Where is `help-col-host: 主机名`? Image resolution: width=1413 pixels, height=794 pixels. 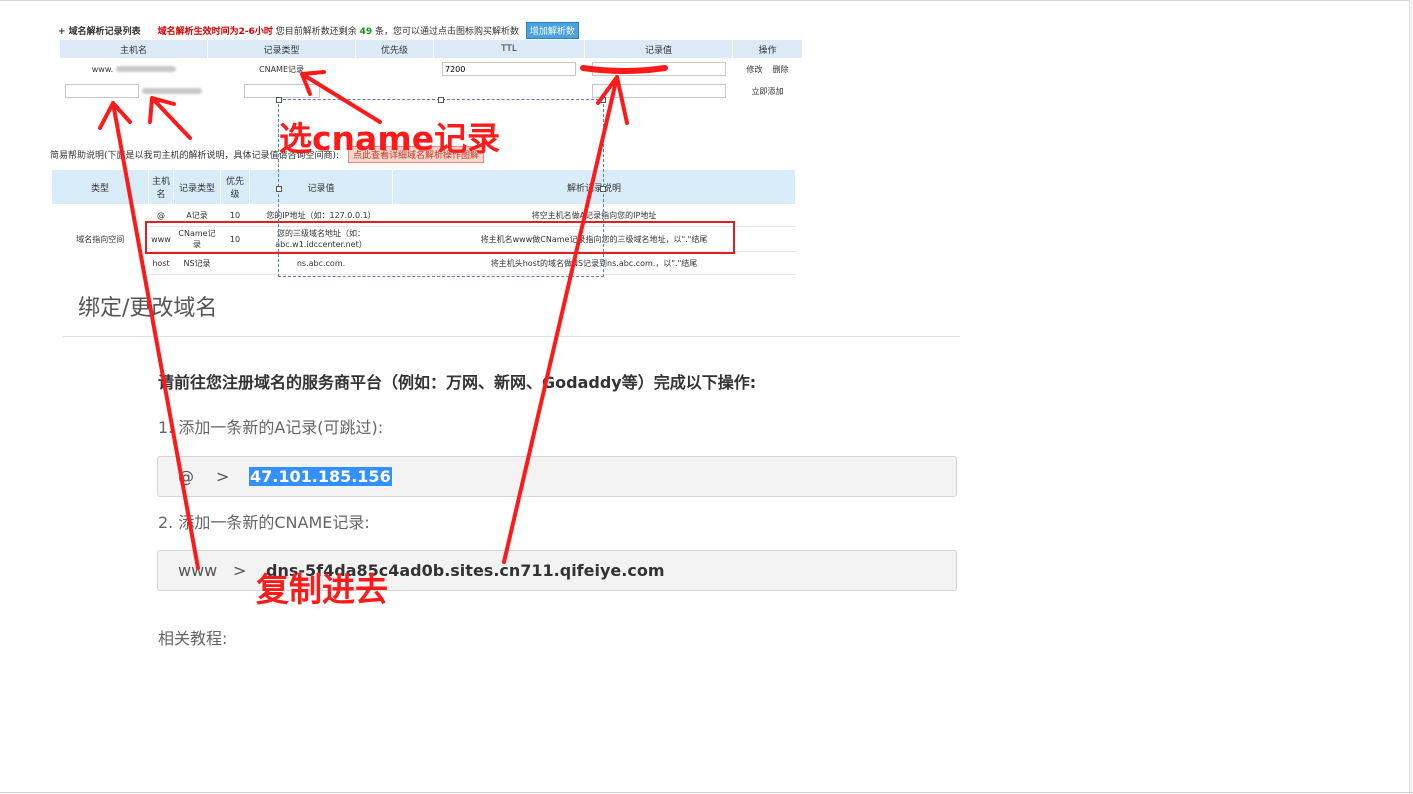
help-col-host: 主机名 is located at coordinates (161, 187).